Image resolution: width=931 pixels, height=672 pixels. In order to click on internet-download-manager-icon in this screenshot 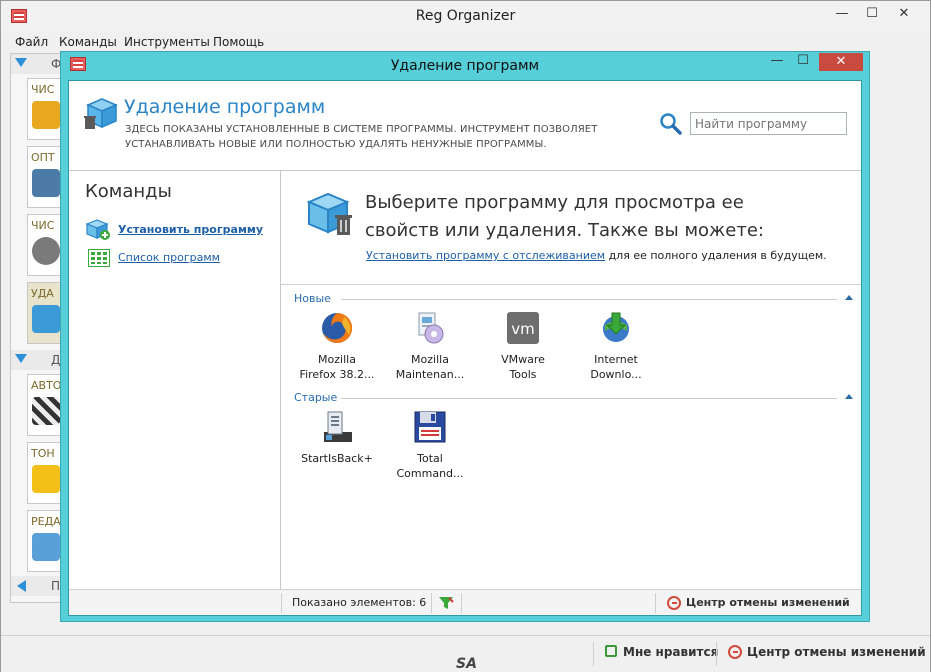, I will do `click(616, 327)`.